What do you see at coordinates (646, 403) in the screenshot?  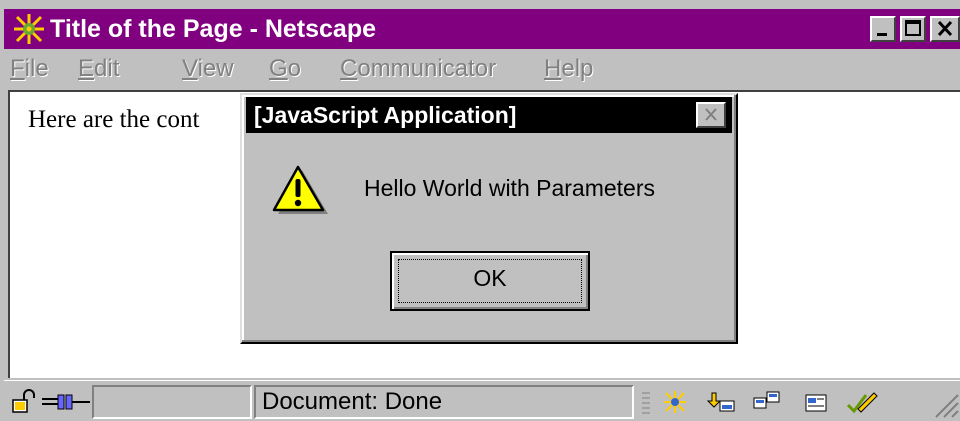 I see `grip-icon` at bounding box center [646, 403].